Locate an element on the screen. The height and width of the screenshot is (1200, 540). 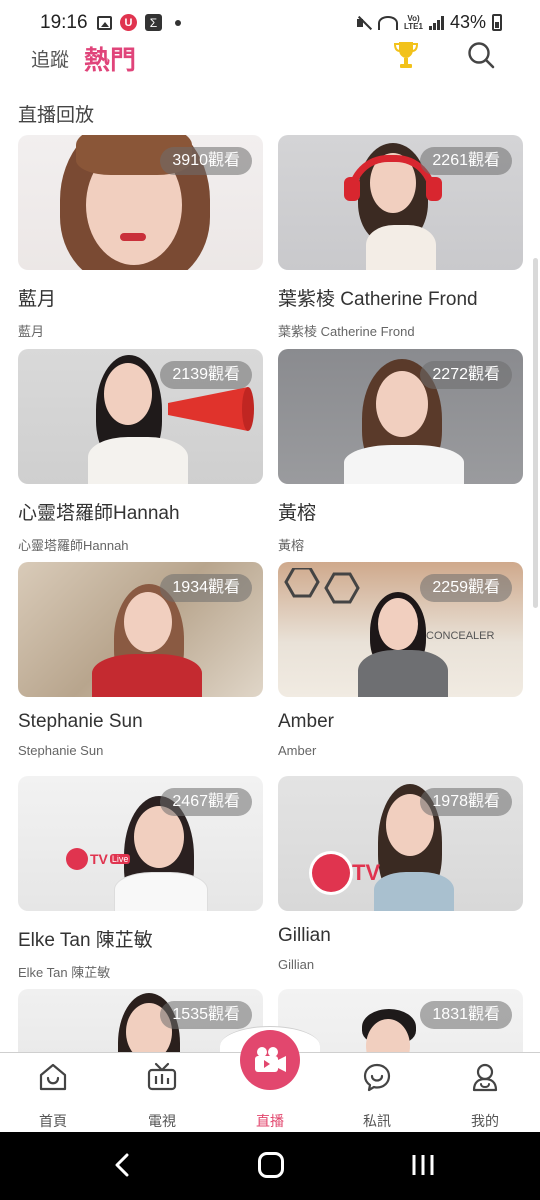
nav-label-messages: 私訊 is located at coordinates (377, 1121).